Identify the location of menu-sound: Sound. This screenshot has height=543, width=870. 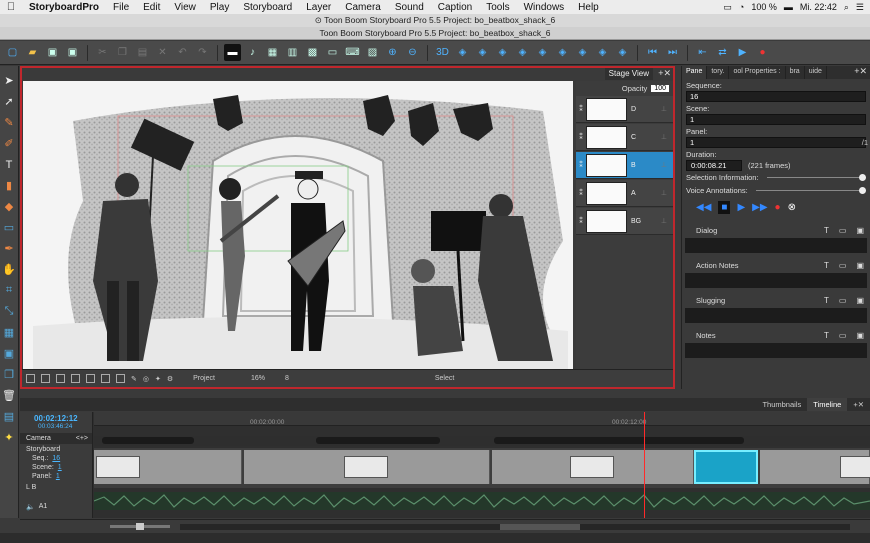
(409, 7).